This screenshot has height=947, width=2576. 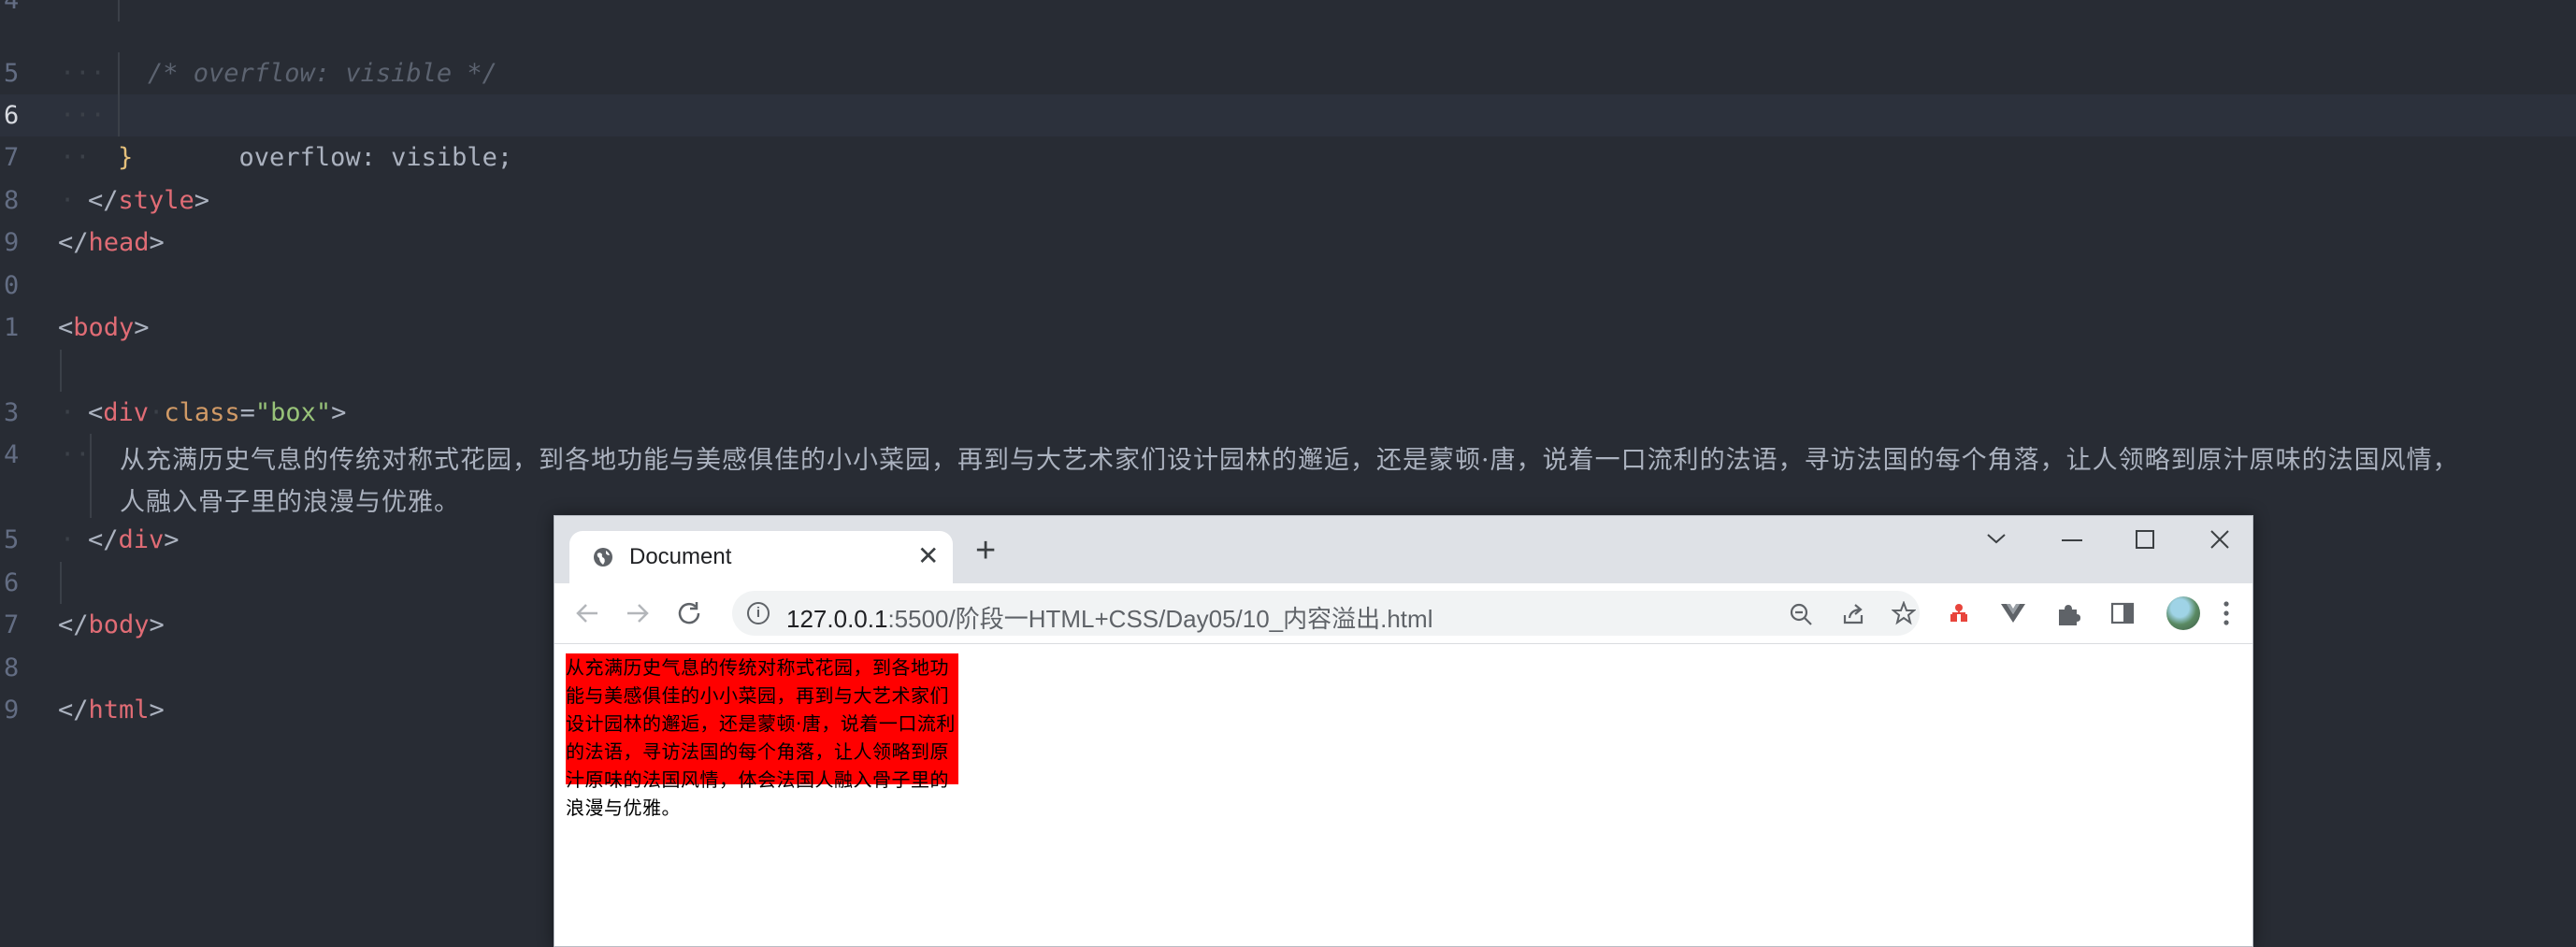 What do you see at coordinates (2068, 614) in the screenshot?
I see `puzzle-icon` at bounding box center [2068, 614].